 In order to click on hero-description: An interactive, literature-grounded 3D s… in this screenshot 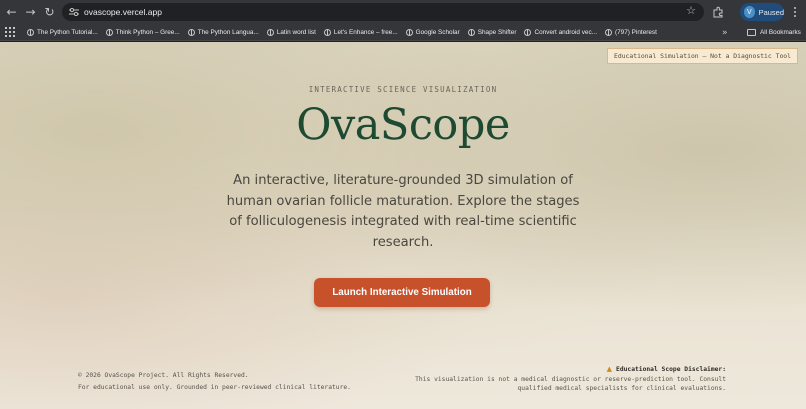, I will do `click(403, 211)`.